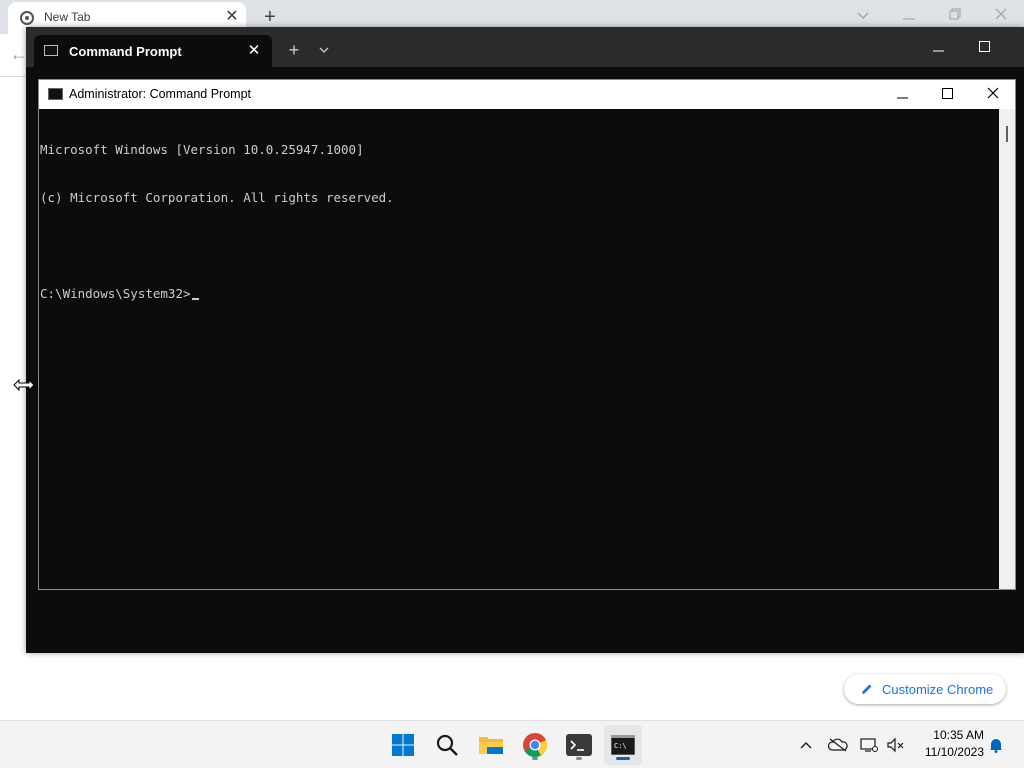  I want to click on terminal-tab-title: Command Prompt, so click(125, 51).